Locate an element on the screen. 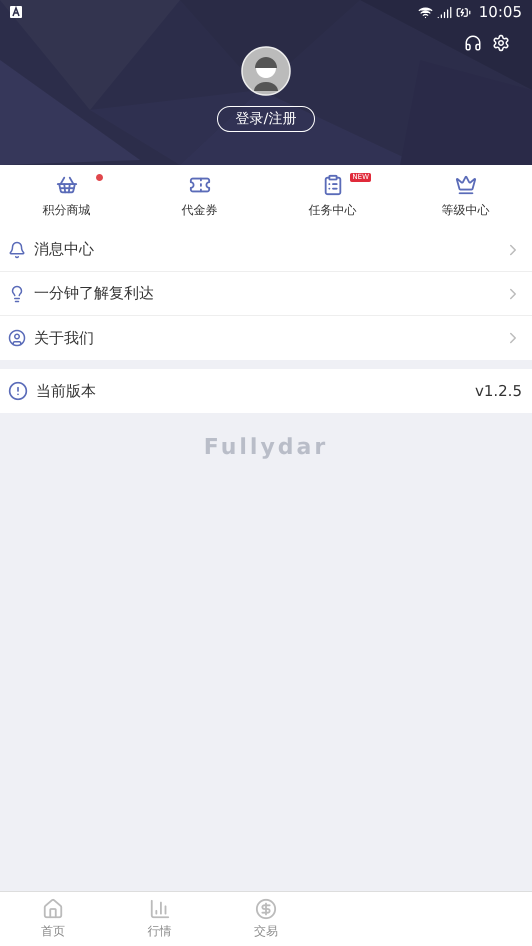 The height and width of the screenshot is (946, 532). crown-icon is located at coordinates (465, 185).